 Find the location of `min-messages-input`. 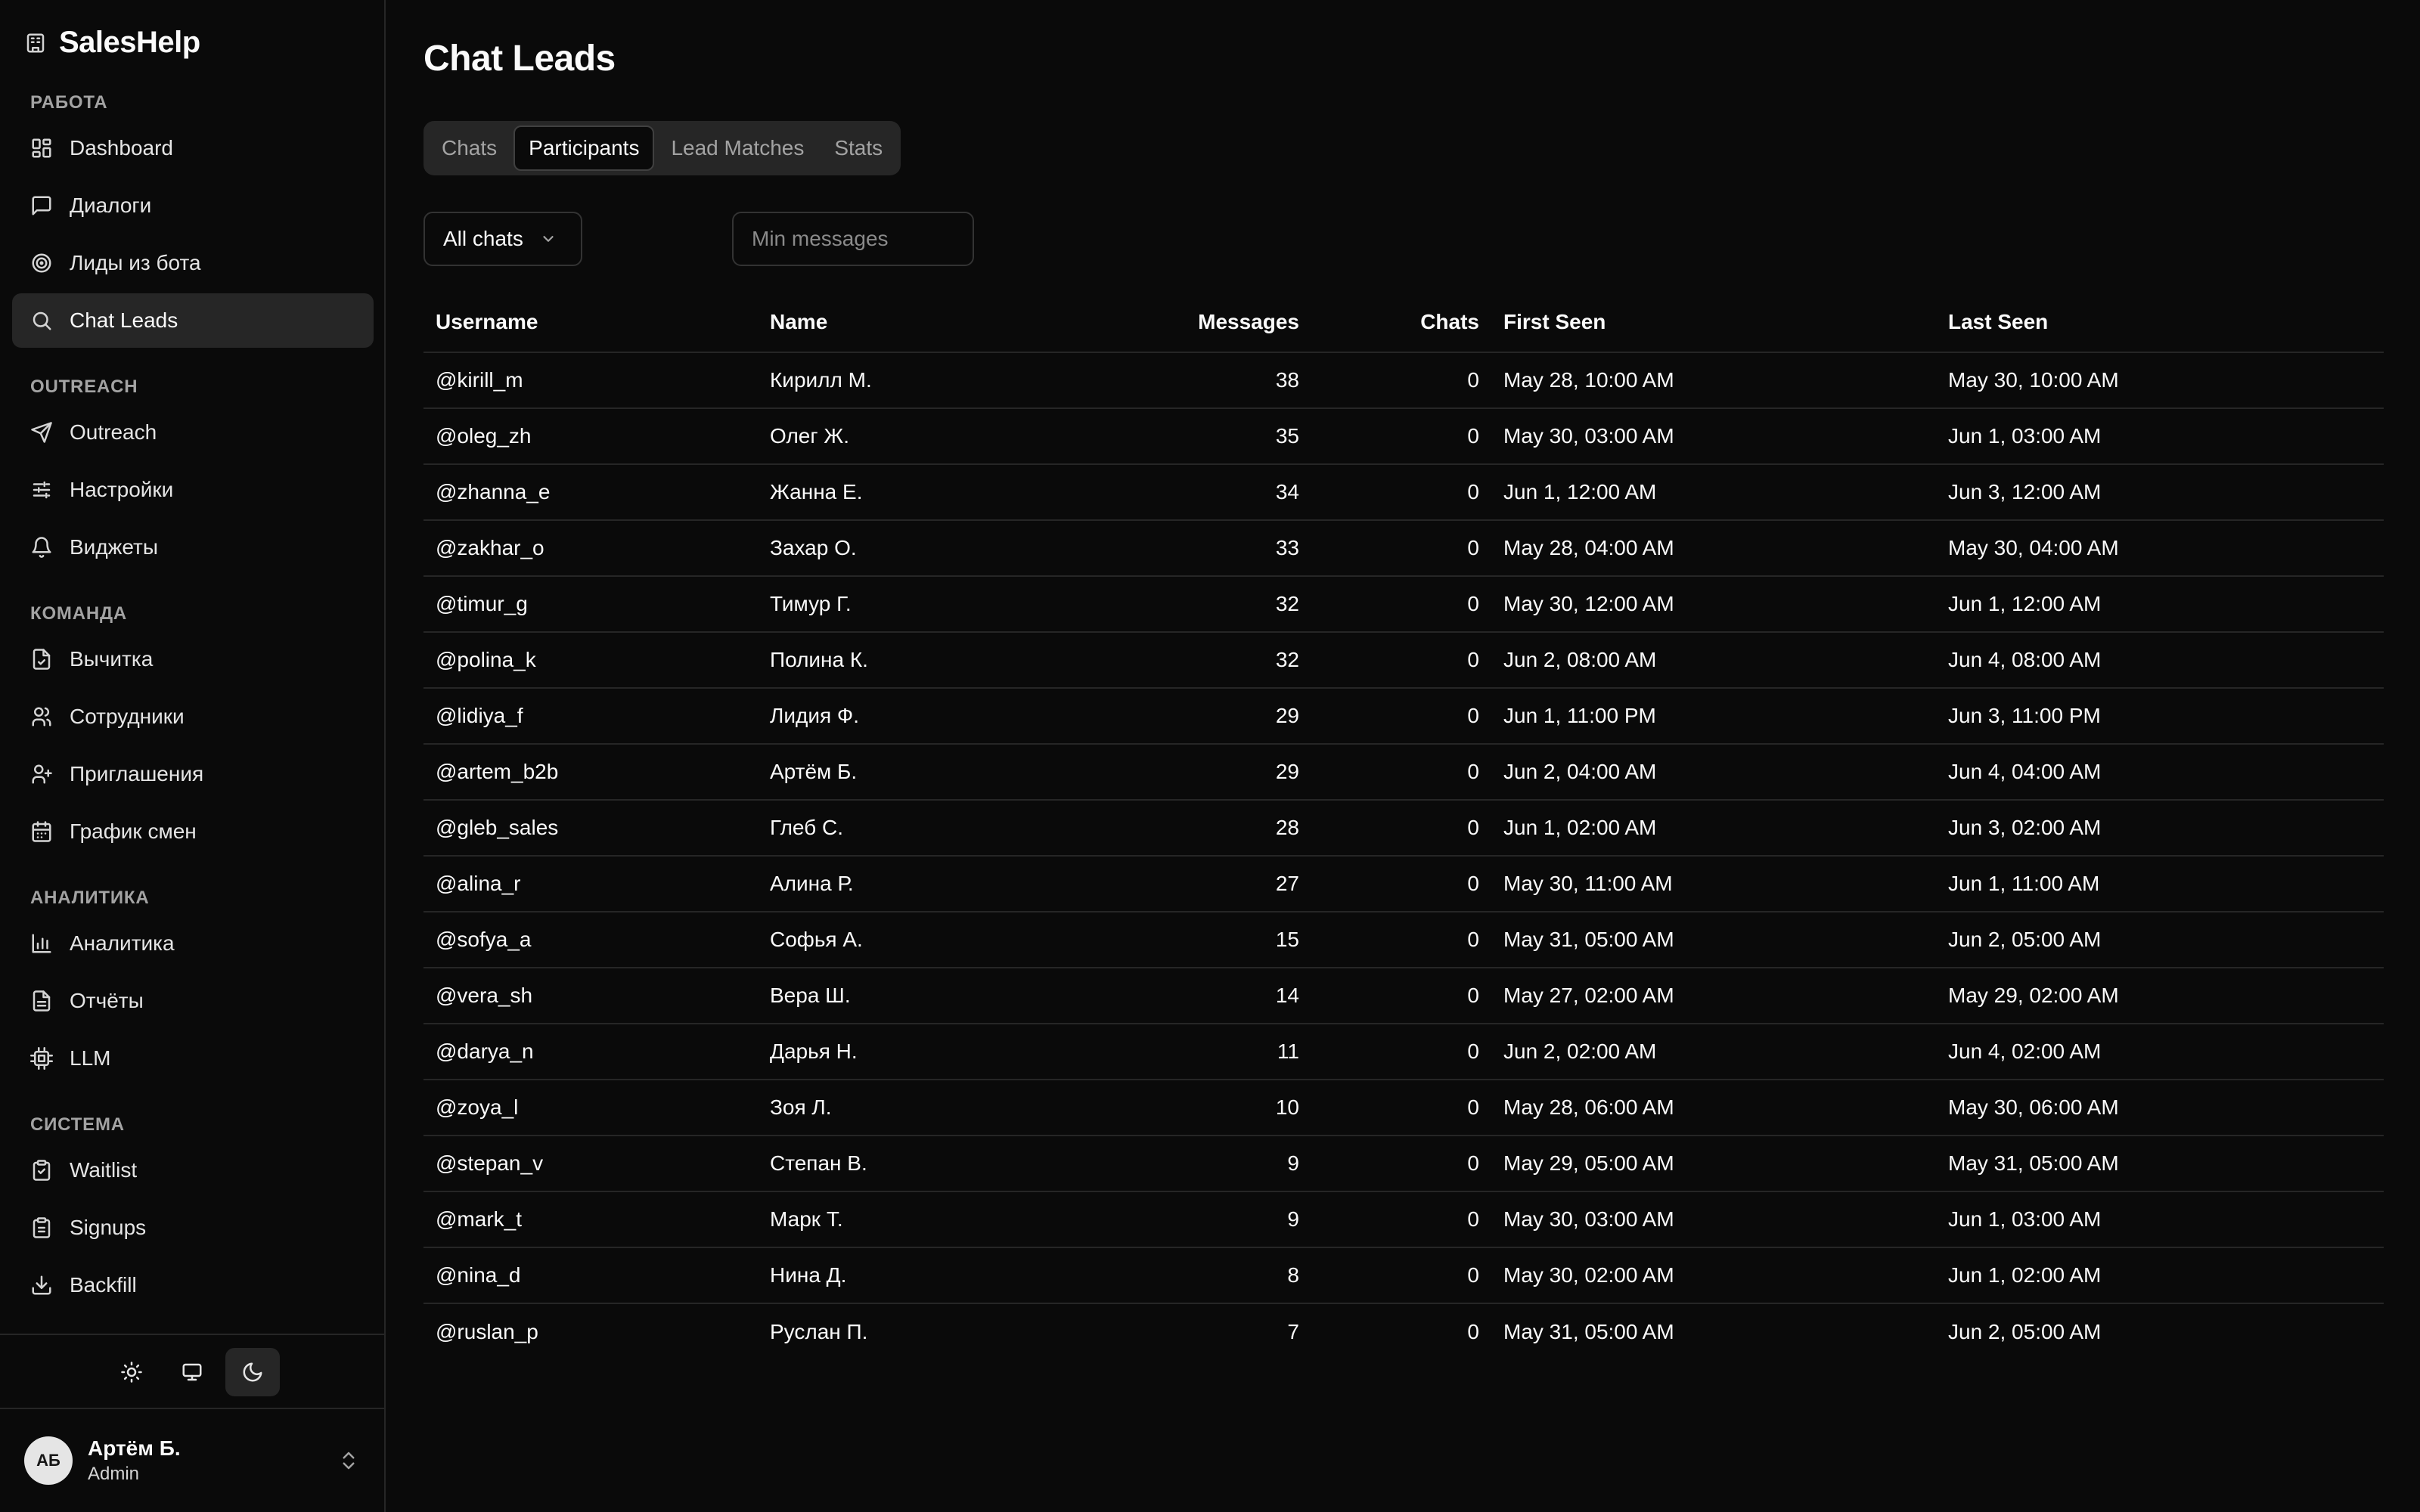

min-messages-input is located at coordinates (853, 239).